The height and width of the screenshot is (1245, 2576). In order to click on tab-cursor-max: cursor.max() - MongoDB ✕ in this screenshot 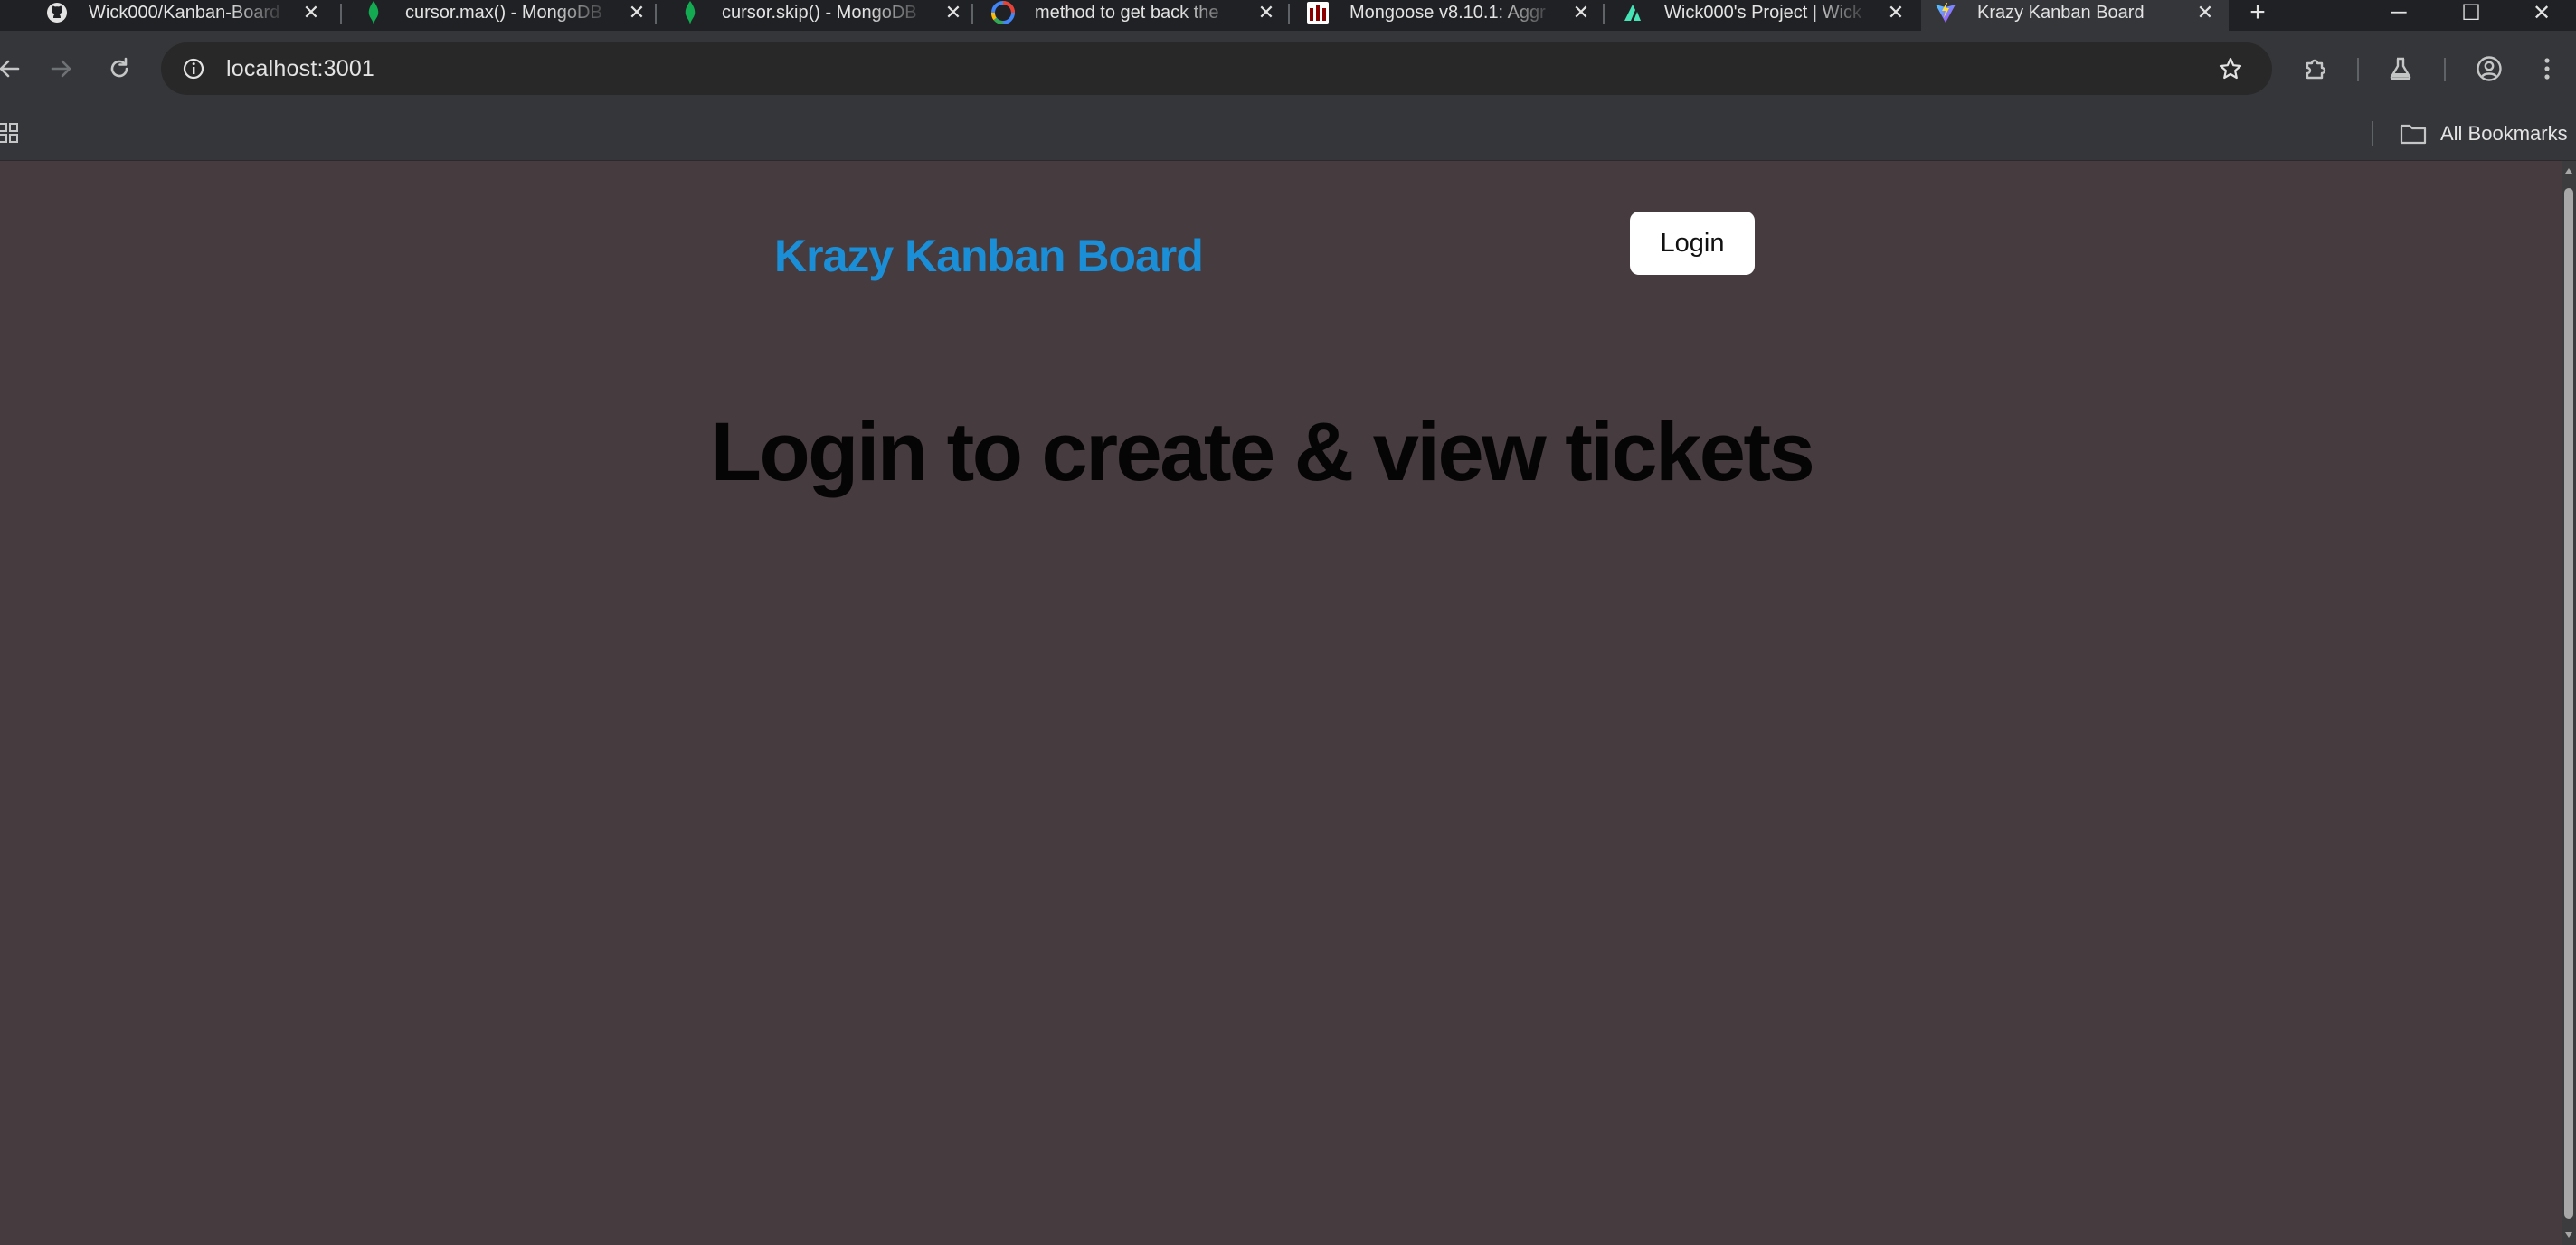, I will do `click(505, 16)`.